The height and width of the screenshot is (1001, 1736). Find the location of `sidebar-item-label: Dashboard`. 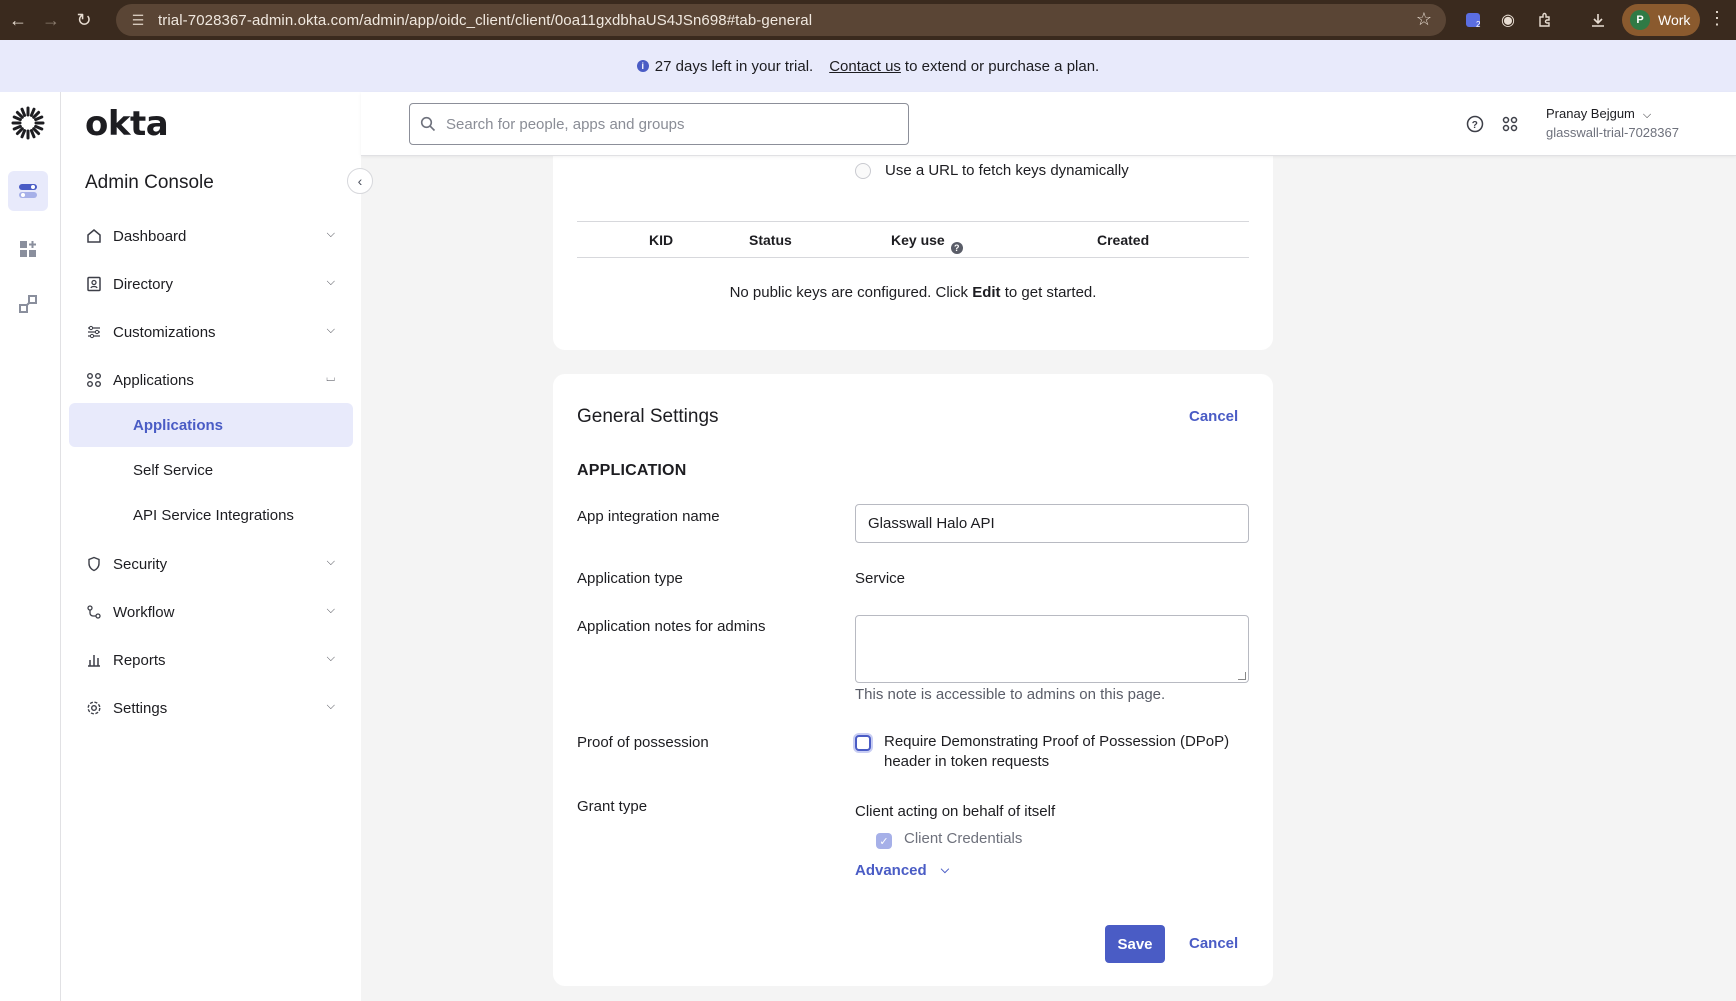

sidebar-item-label: Dashboard is located at coordinates (150, 236).